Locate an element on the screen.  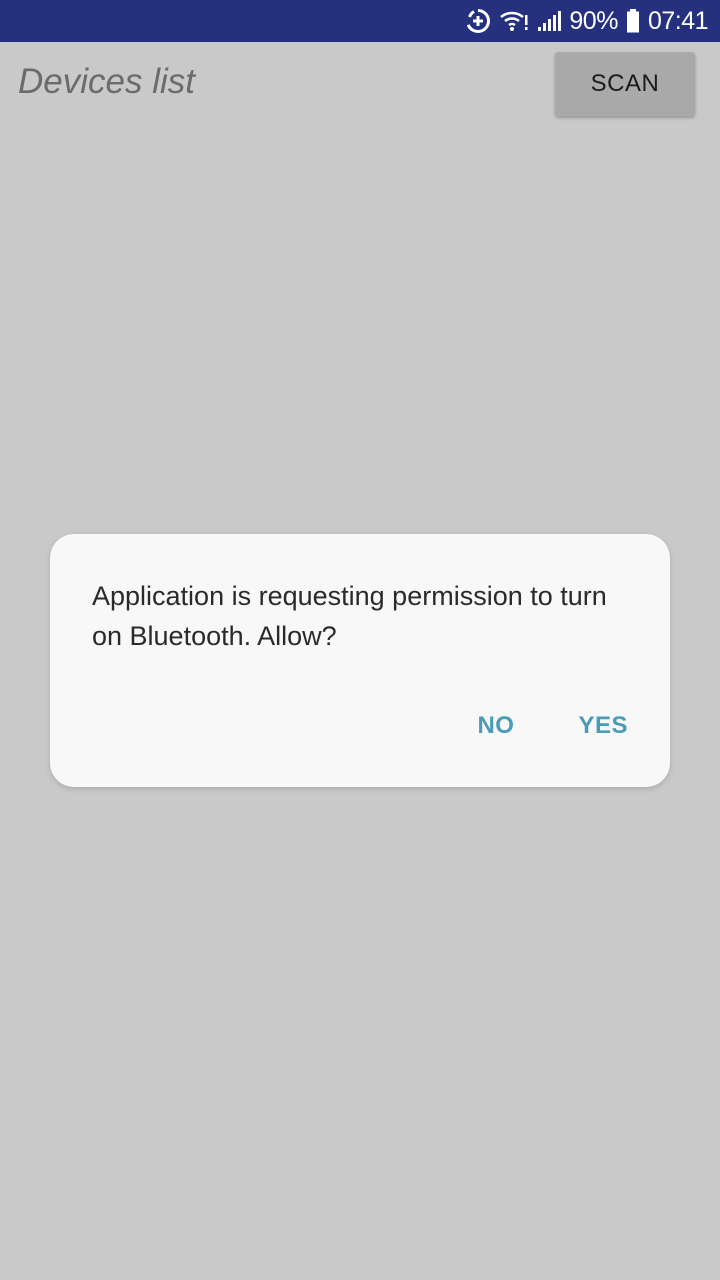
status-bar: 90% 07:41 is located at coordinates (360, 21).